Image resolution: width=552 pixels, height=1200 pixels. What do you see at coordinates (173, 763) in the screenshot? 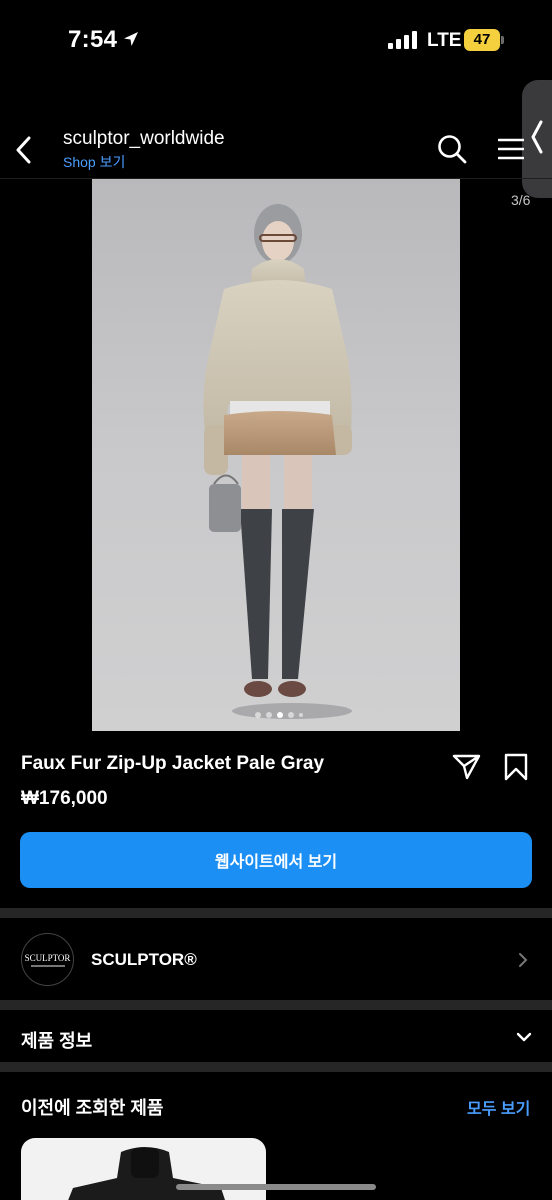
I see `product-name: Faux Fur Zip-Up Jacket Pale Gray` at bounding box center [173, 763].